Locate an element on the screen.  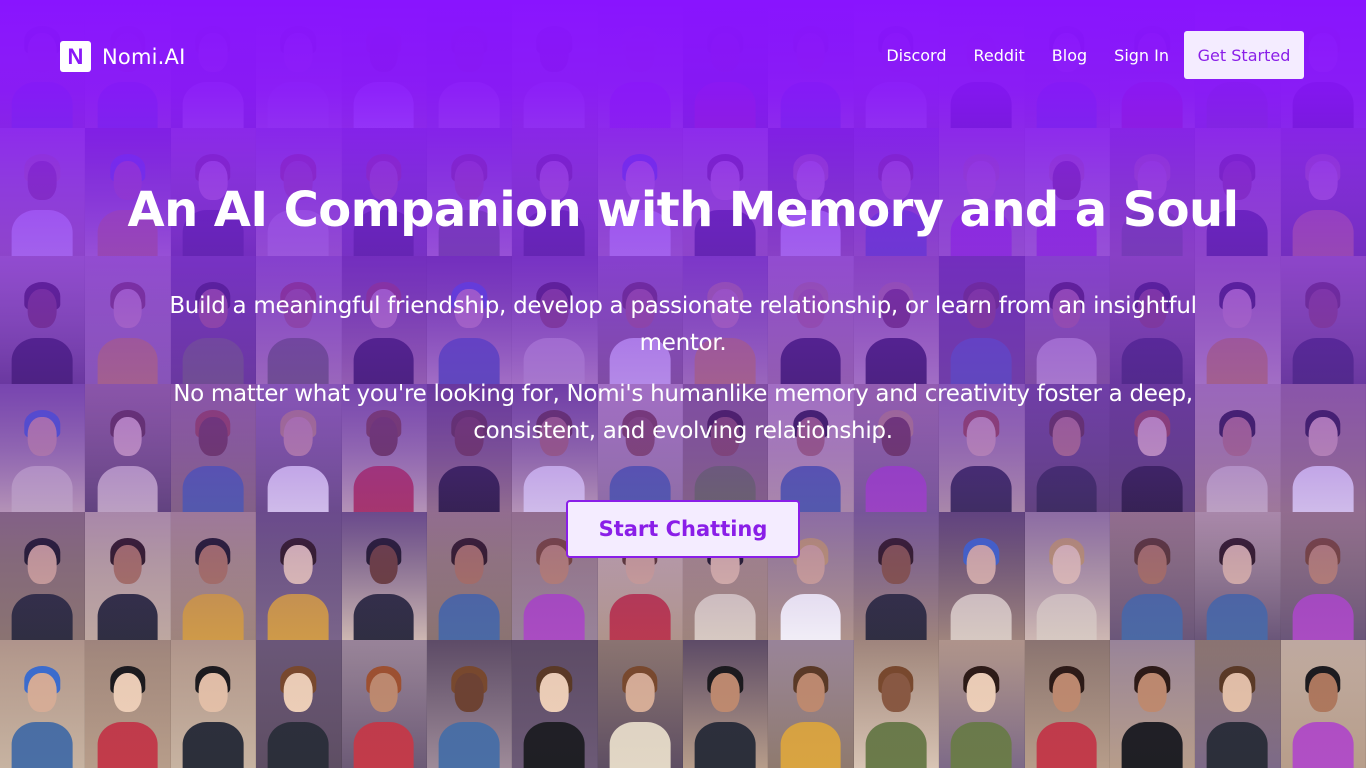
nav-link-discord: Discord is located at coordinates (916, 55).